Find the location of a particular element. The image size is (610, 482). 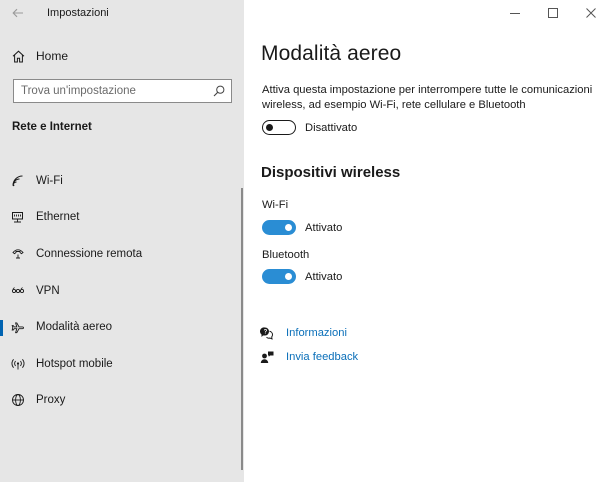

minimize-icon is located at coordinates (515, 13).